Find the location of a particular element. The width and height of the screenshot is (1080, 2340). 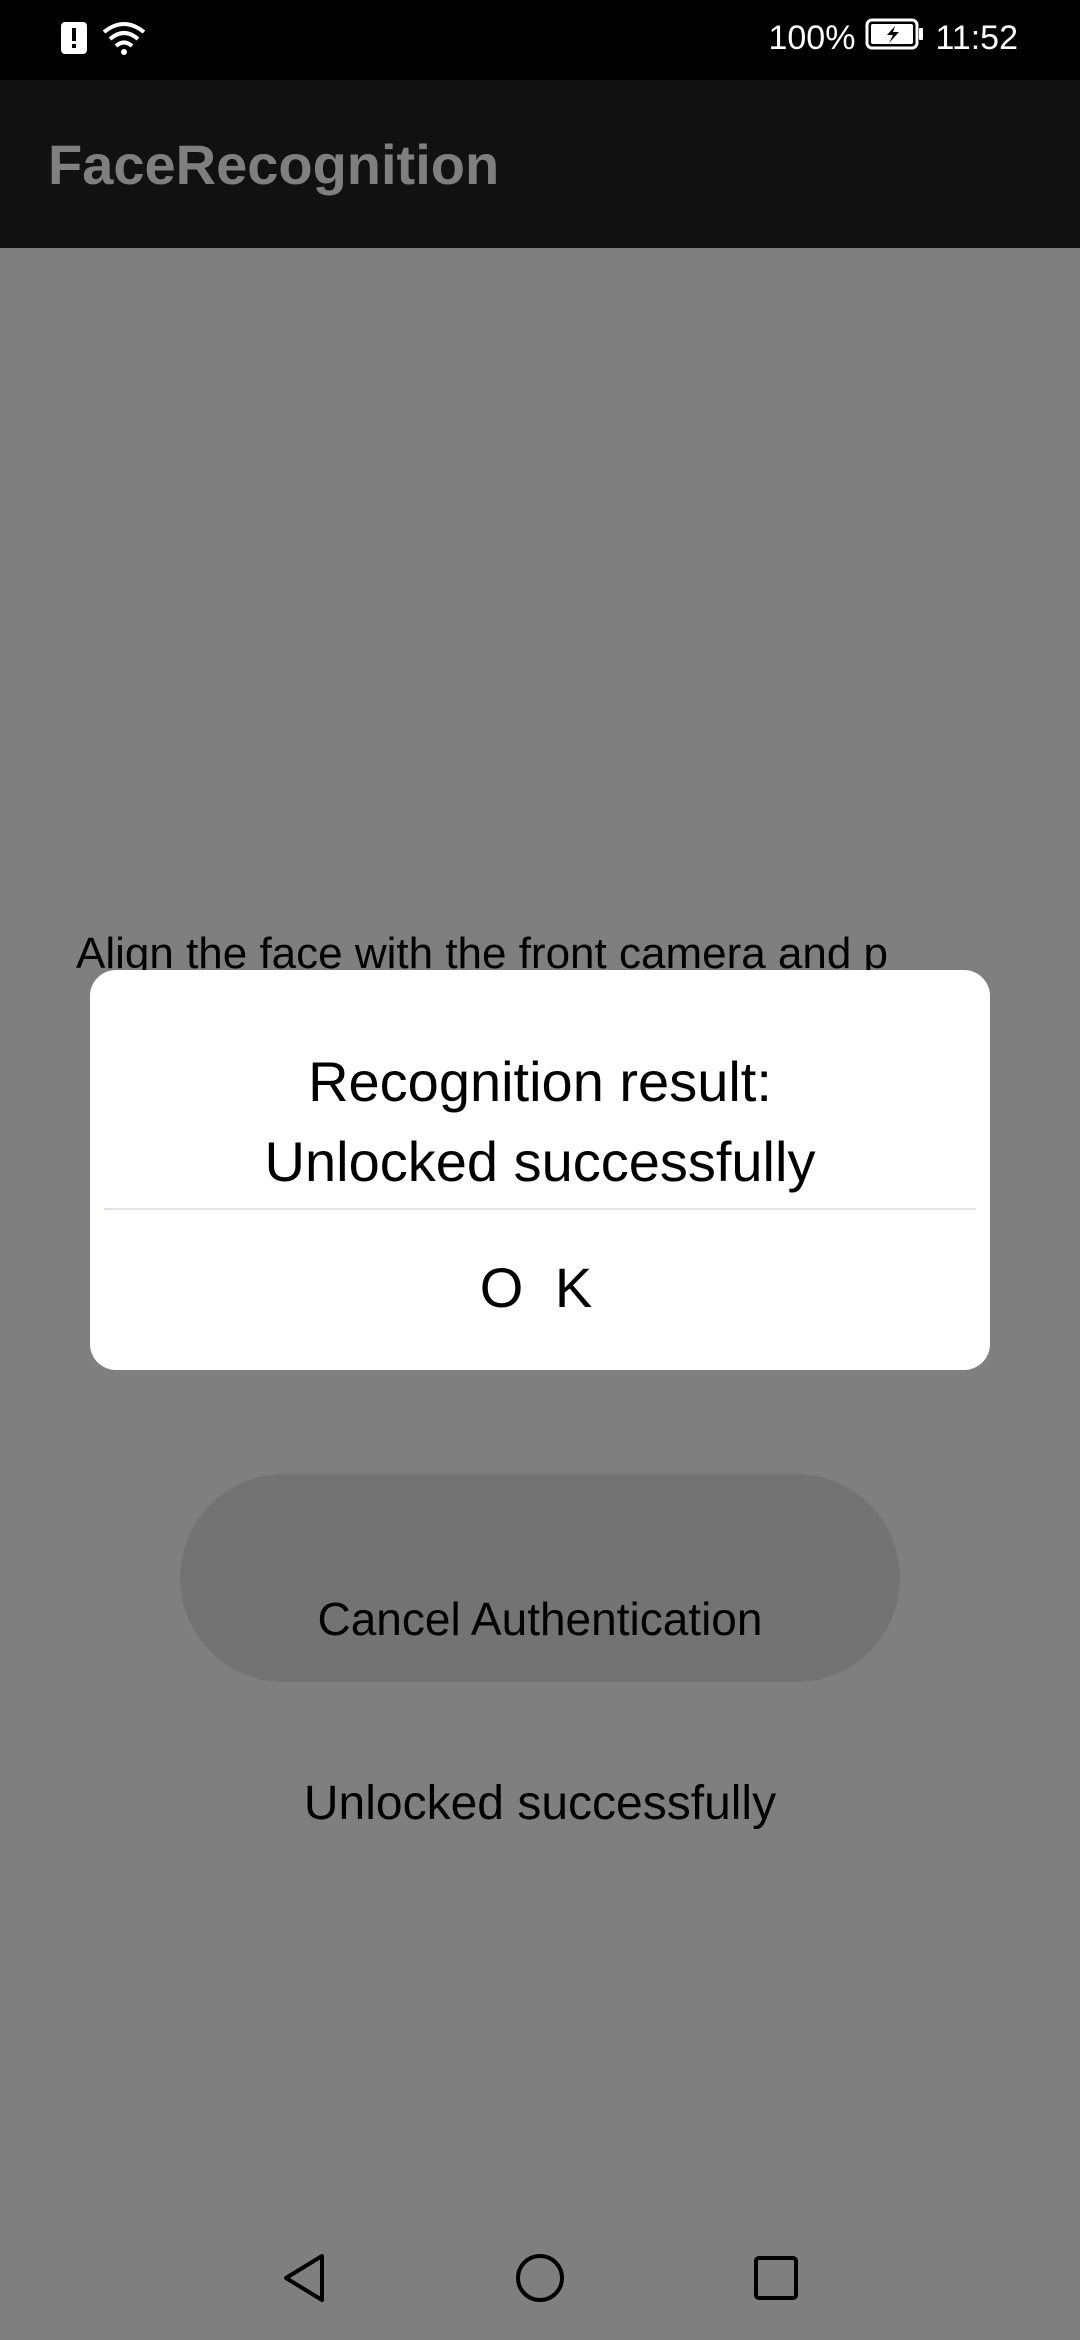

battery-percent: 100% is located at coordinates (812, 38).